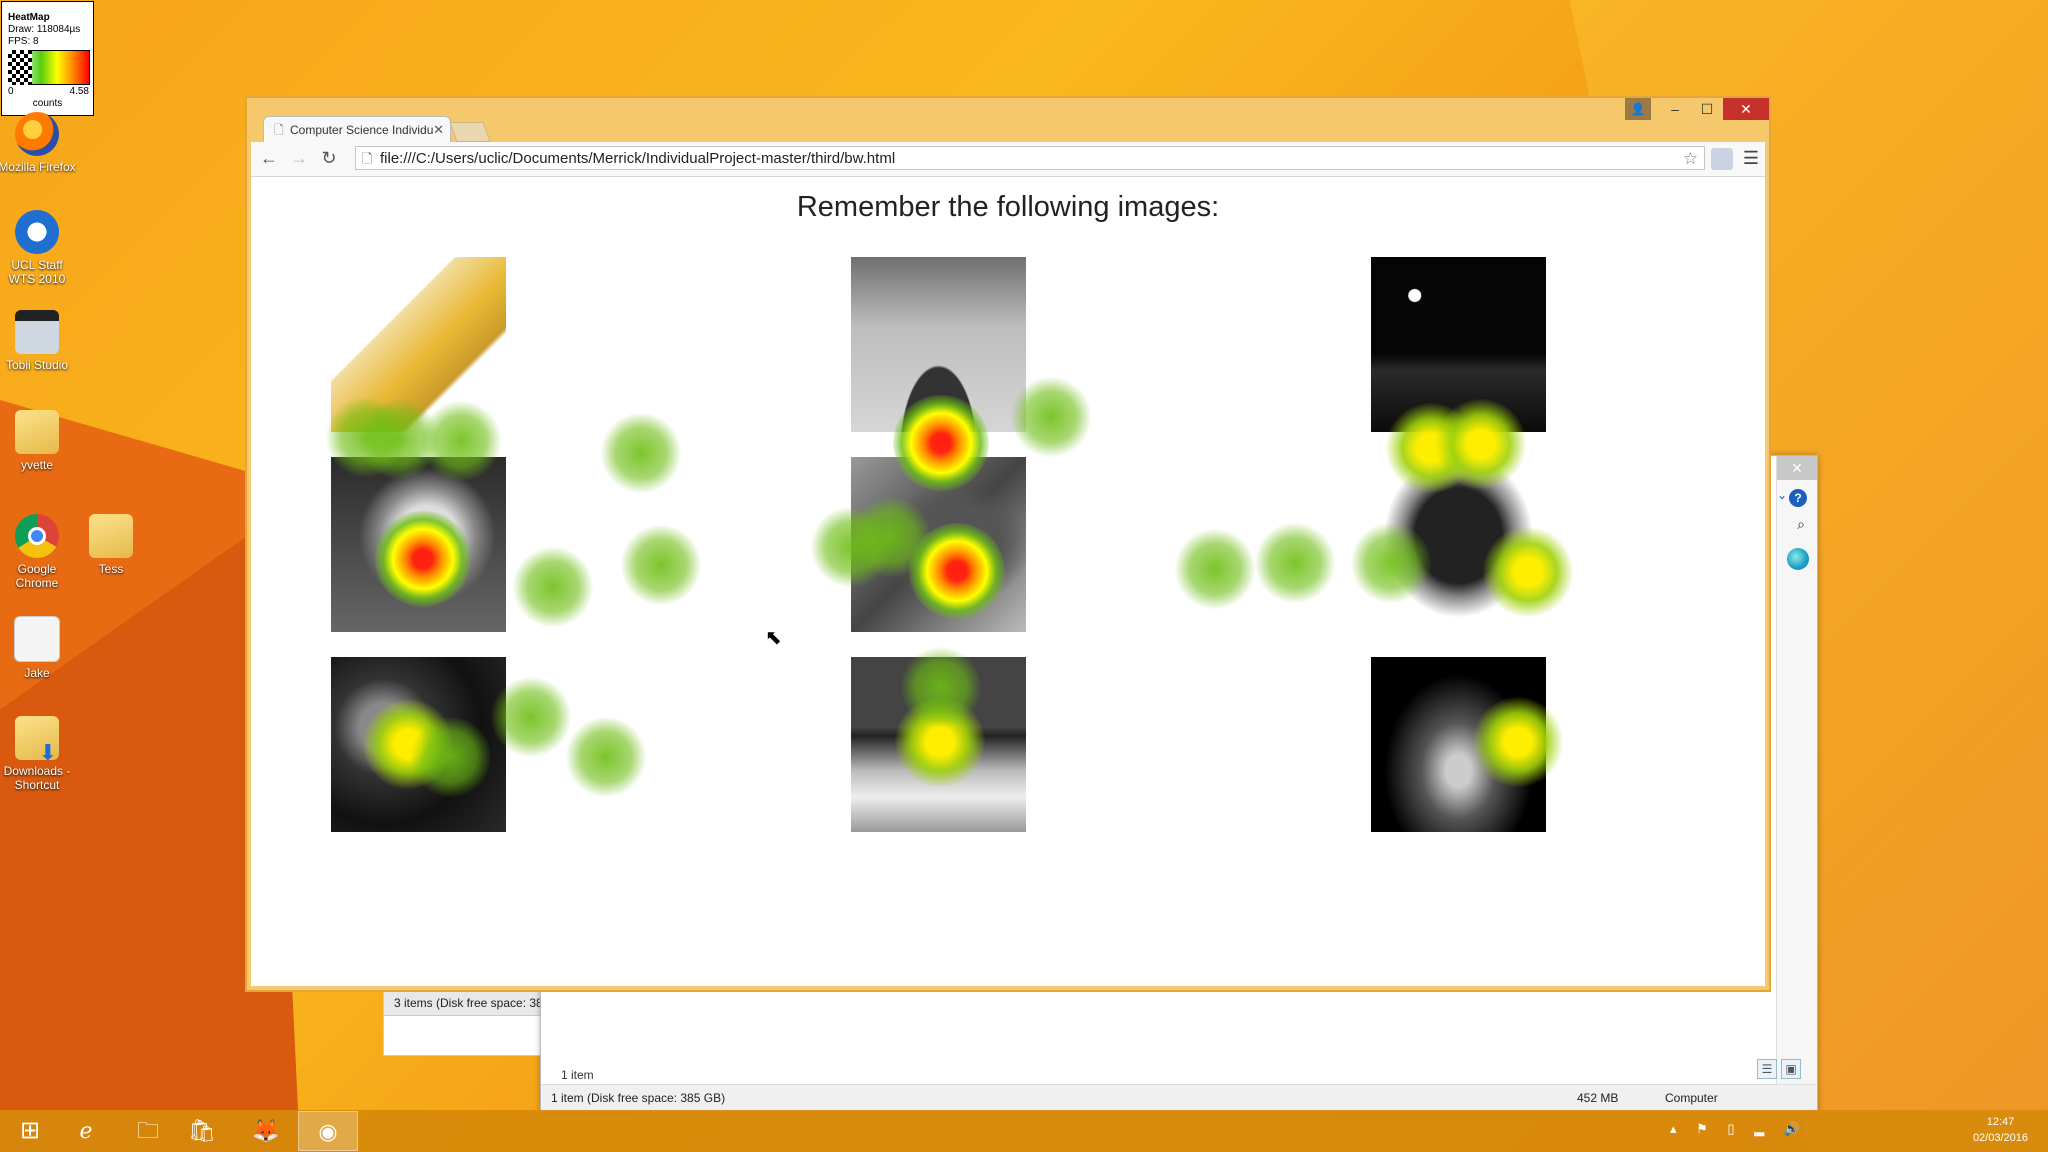 The image size is (2048, 1152). What do you see at coordinates (79, 91) in the screenshot?
I see `heatmap-max-value: 4.58` at bounding box center [79, 91].